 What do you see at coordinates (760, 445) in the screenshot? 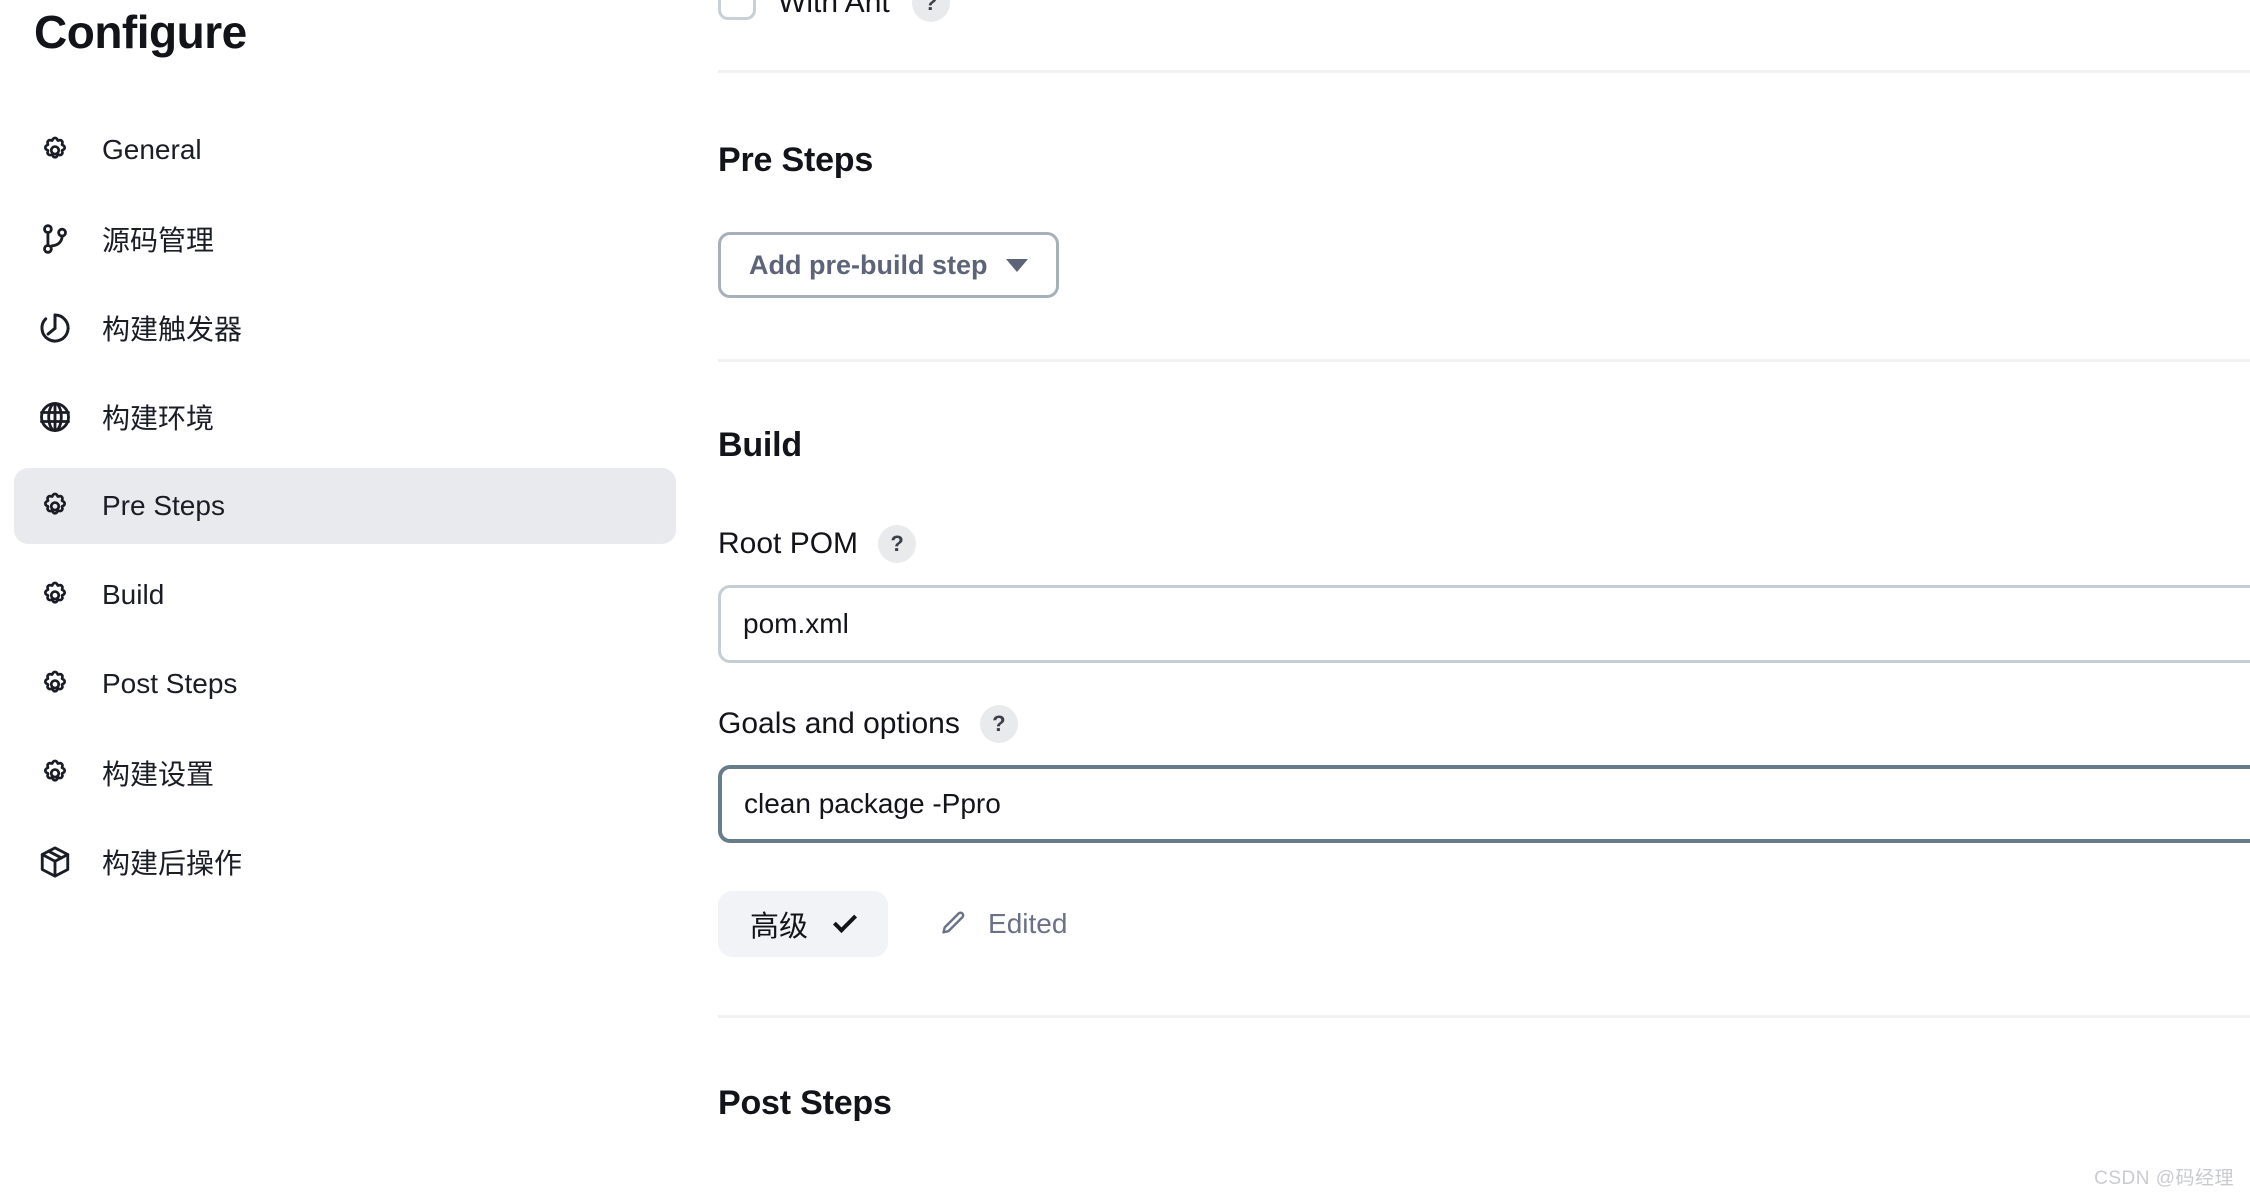
I see `build-heading: Build` at bounding box center [760, 445].